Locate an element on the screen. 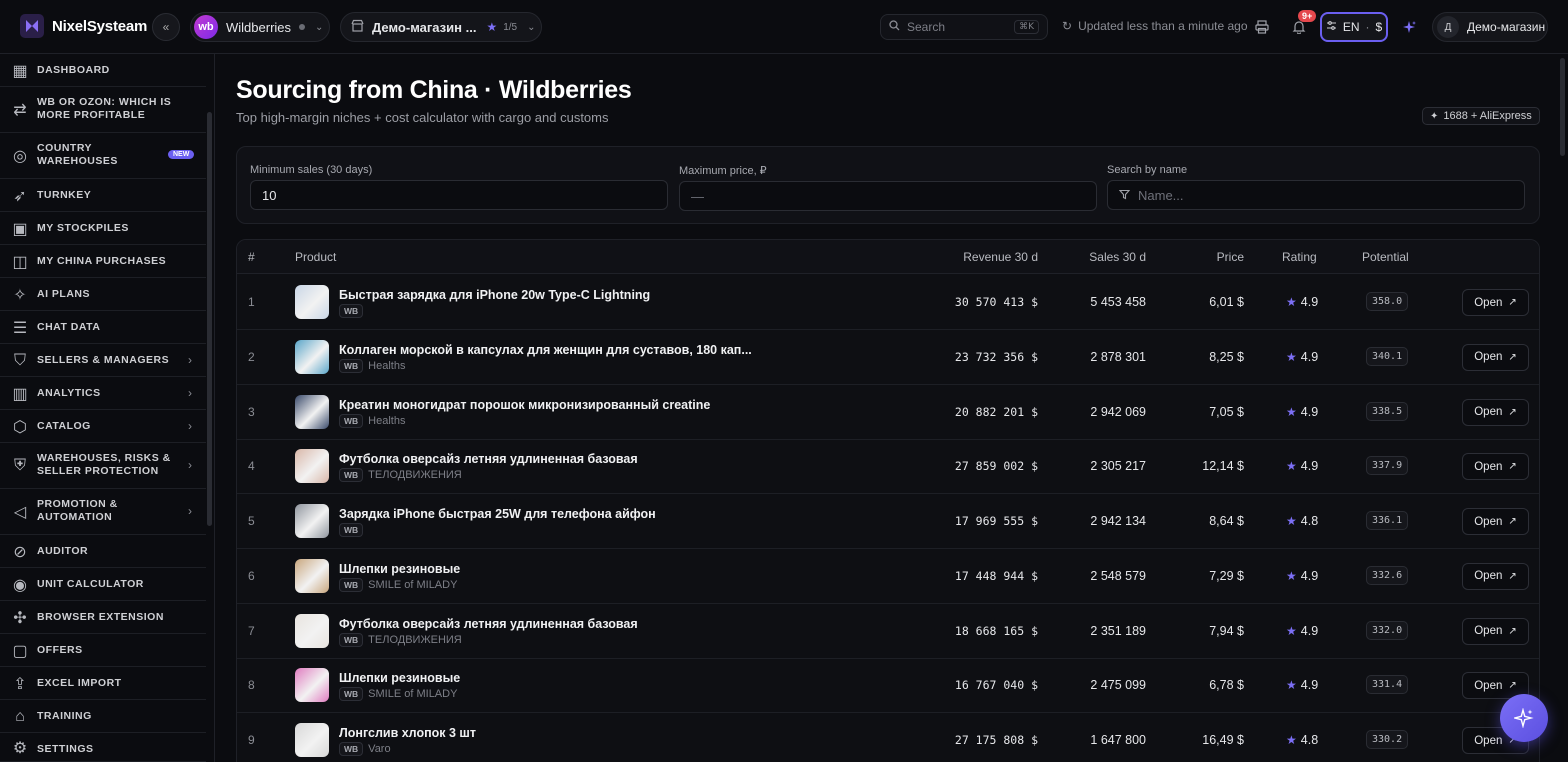 Image resolution: width=1568 pixels, height=762 pixels. globe-icon: ◎ is located at coordinates (20, 156).